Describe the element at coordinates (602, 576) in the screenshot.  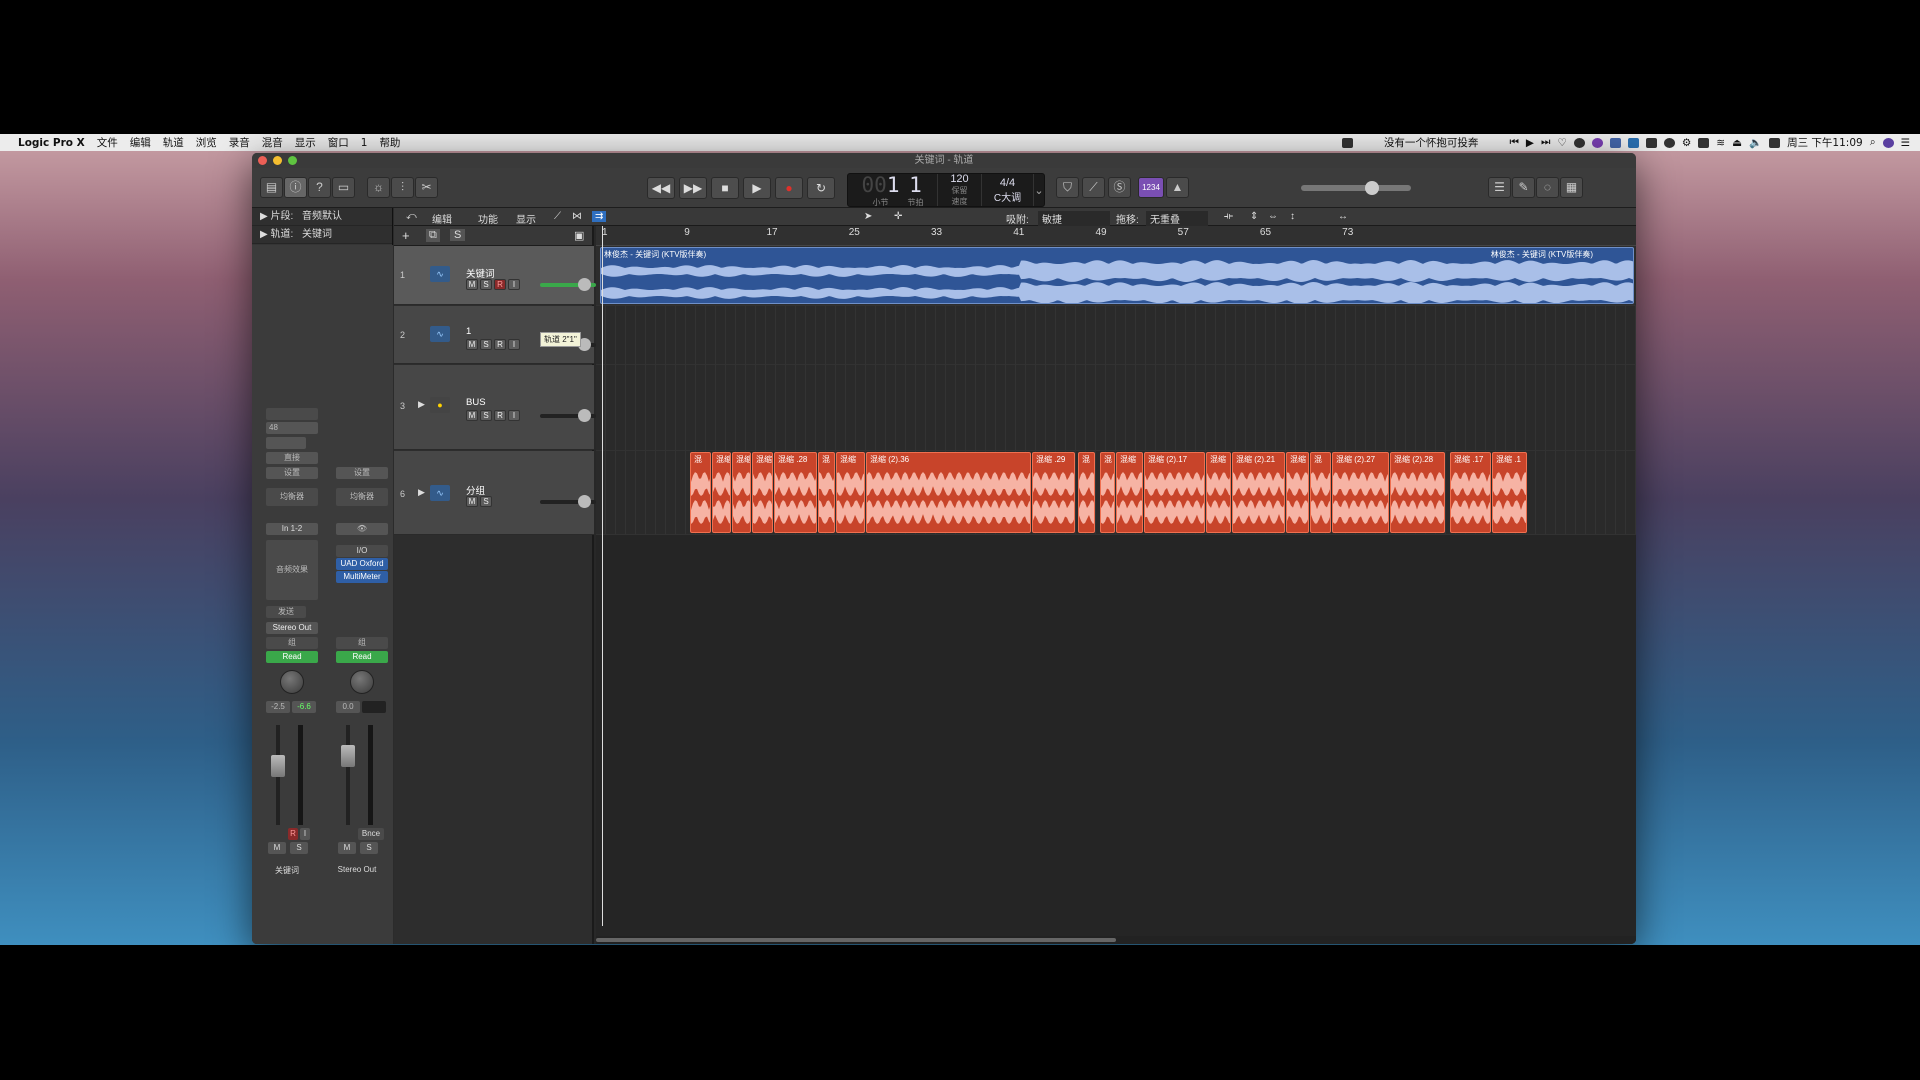
I see `playhead` at that location.